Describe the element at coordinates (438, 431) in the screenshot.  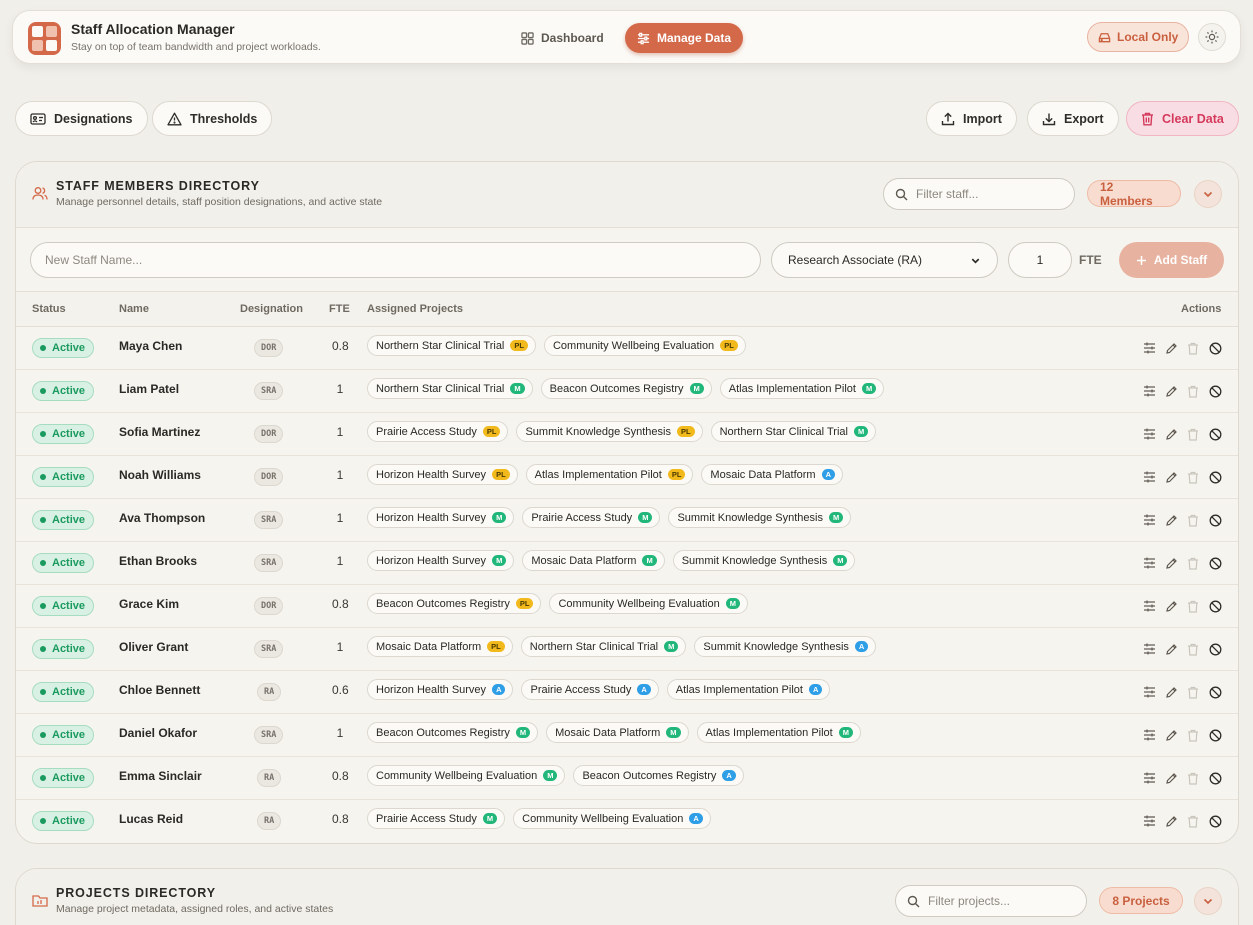
I see `project-chip: Prairie Access Study PL` at that location.